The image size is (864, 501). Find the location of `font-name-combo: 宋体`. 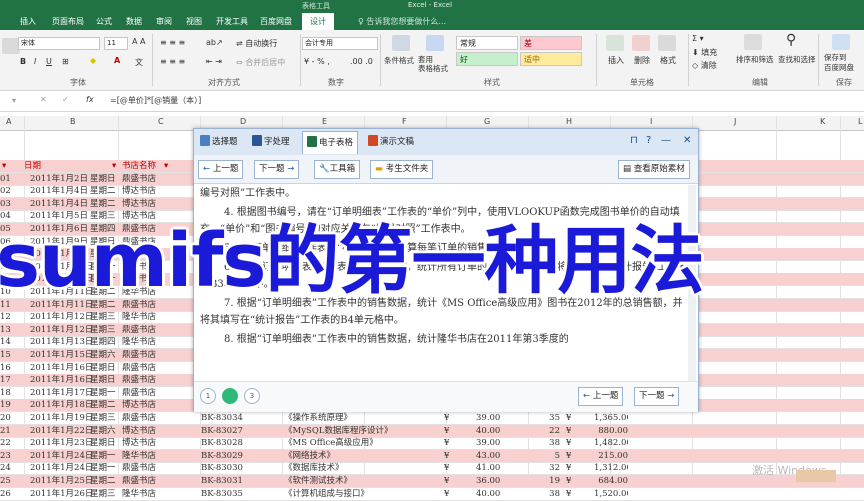

font-name-combo: 宋体 is located at coordinates (59, 43).